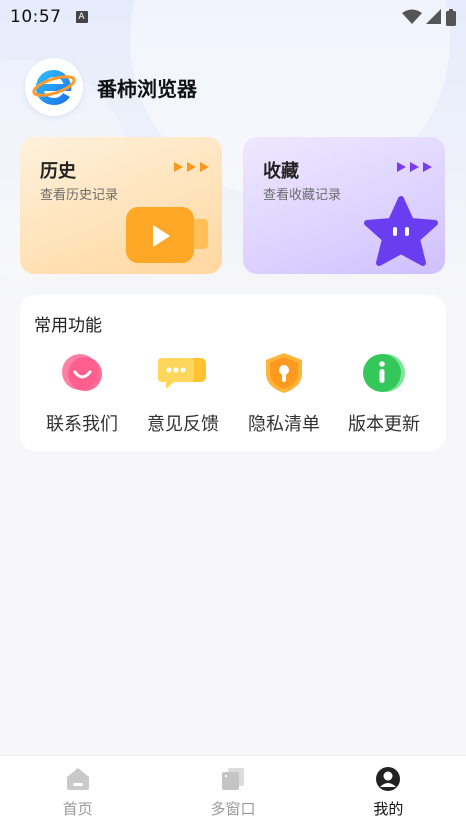 This screenshot has height=830, width=466. I want to click on privacy-list-label: 隐私清单, so click(284, 424).